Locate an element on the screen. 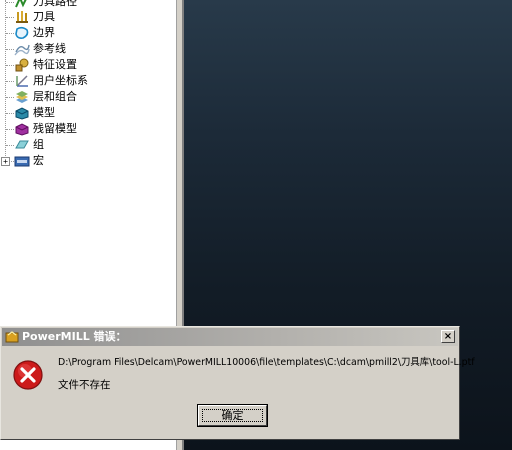 The height and width of the screenshot is (450, 512). powermill-app-icon is located at coordinates (12, 337).